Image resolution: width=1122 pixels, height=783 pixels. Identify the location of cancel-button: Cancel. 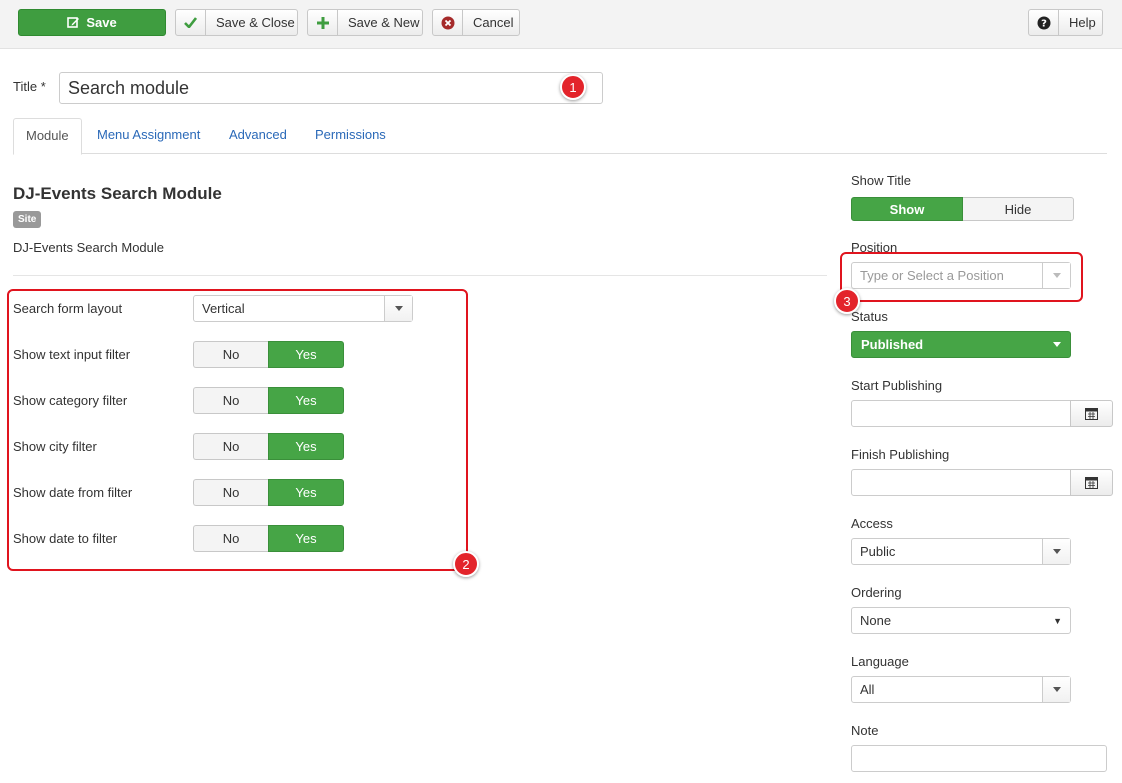
(476, 22).